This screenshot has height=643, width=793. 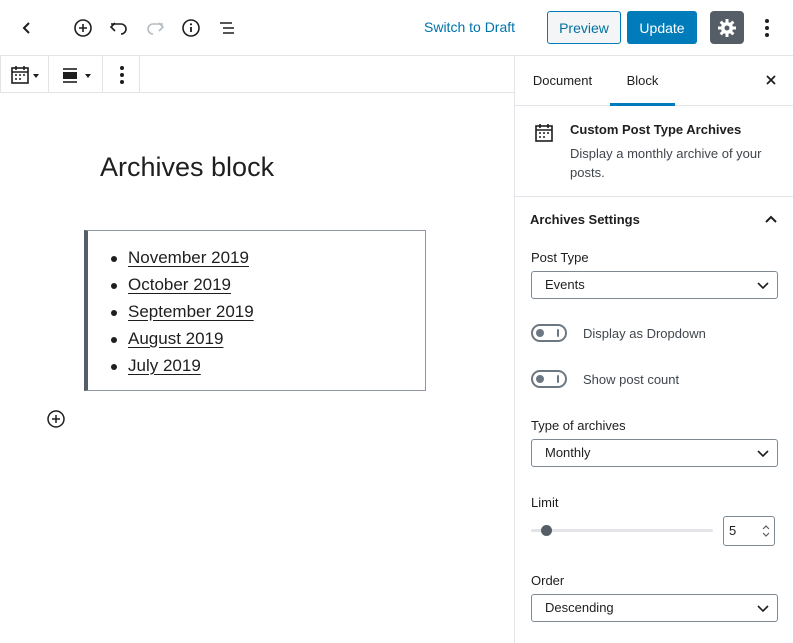 I want to click on info-icon, so click(x=191, y=28).